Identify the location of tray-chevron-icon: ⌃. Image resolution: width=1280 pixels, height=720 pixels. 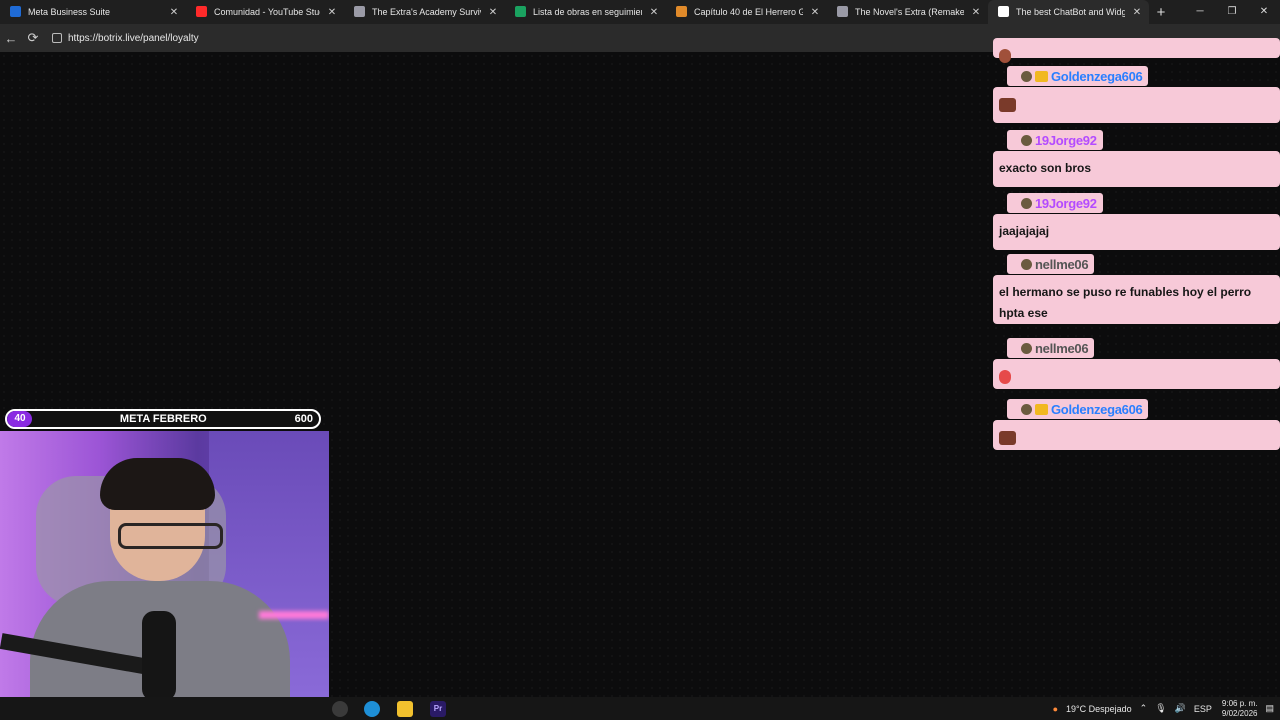
(1144, 708).